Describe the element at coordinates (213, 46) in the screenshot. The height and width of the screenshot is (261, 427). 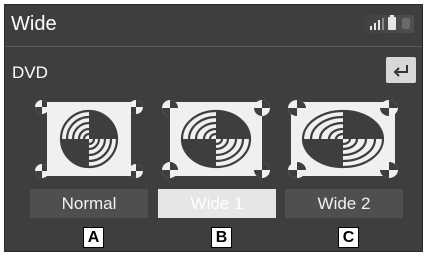
I see `header-divider` at that location.